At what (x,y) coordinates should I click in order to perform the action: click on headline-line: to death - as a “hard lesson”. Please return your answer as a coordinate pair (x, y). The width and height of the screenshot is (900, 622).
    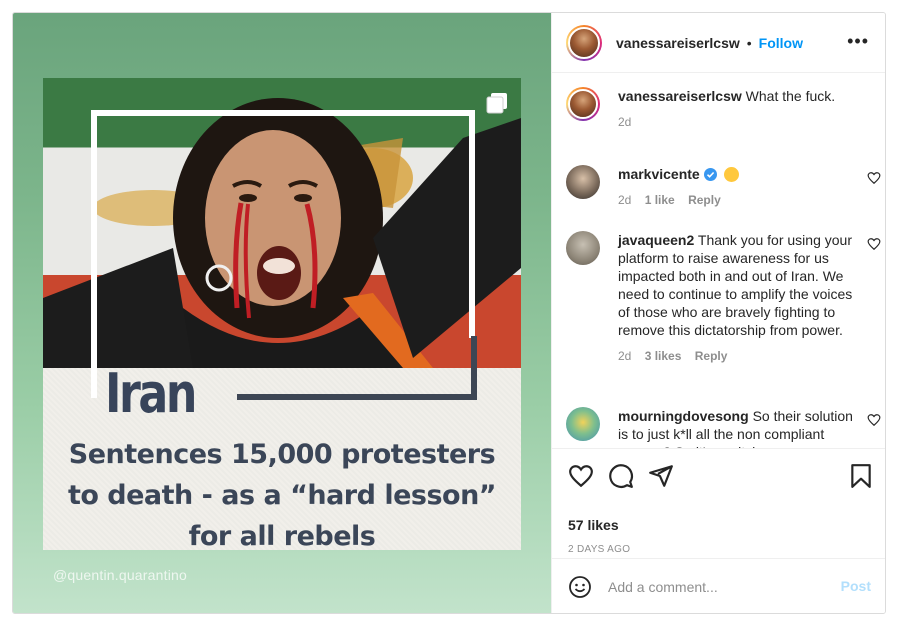
    Looking at the image, I should click on (282, 495).